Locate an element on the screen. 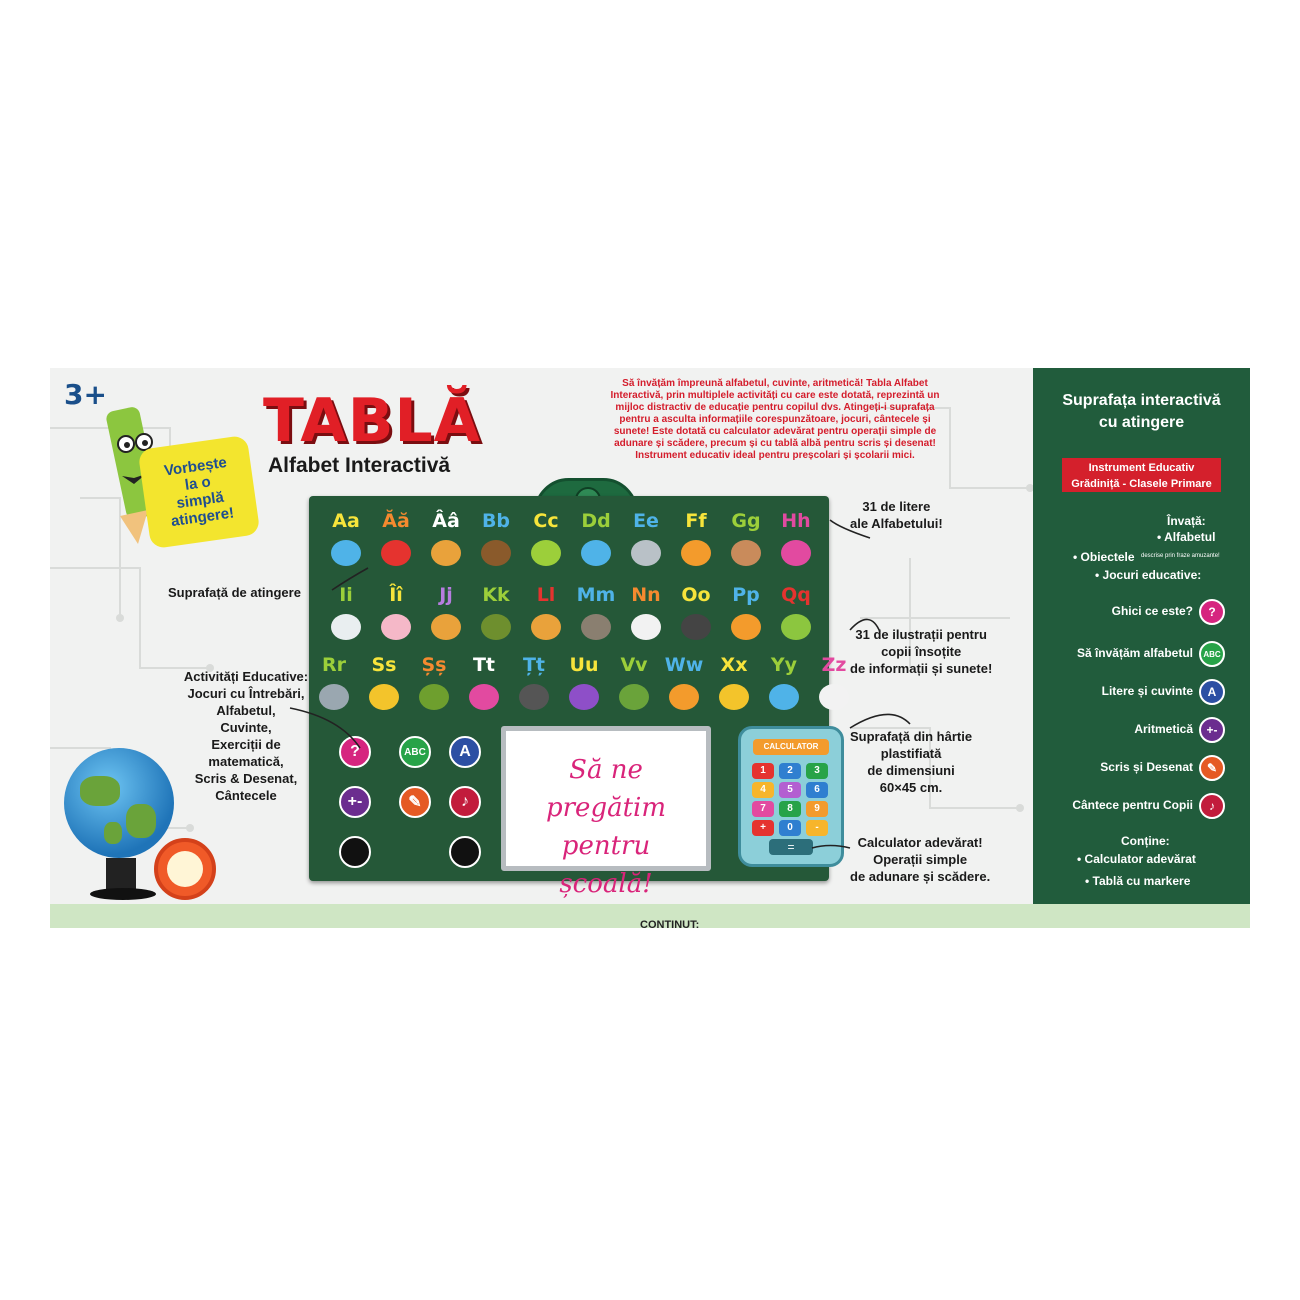 The image size is (1300, 1300). mode-label-drawing: Scris și Desenat is located at coordinates (1146, 767).